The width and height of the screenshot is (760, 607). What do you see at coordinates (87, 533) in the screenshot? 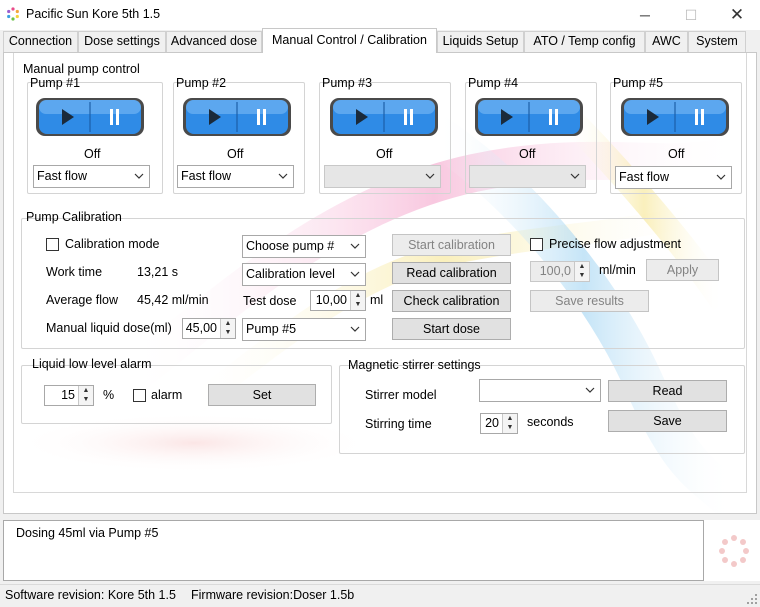
I see `log-message: Dosing 45ml via Pump #5` at bounding box center [87, 533].